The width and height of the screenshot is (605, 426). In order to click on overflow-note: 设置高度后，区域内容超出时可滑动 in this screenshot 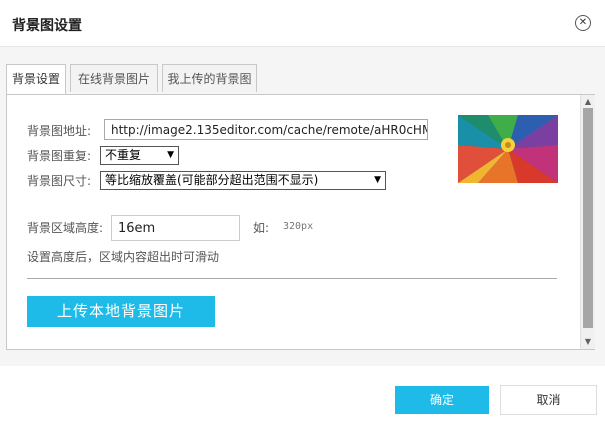, I will do `click(123, 257)`.